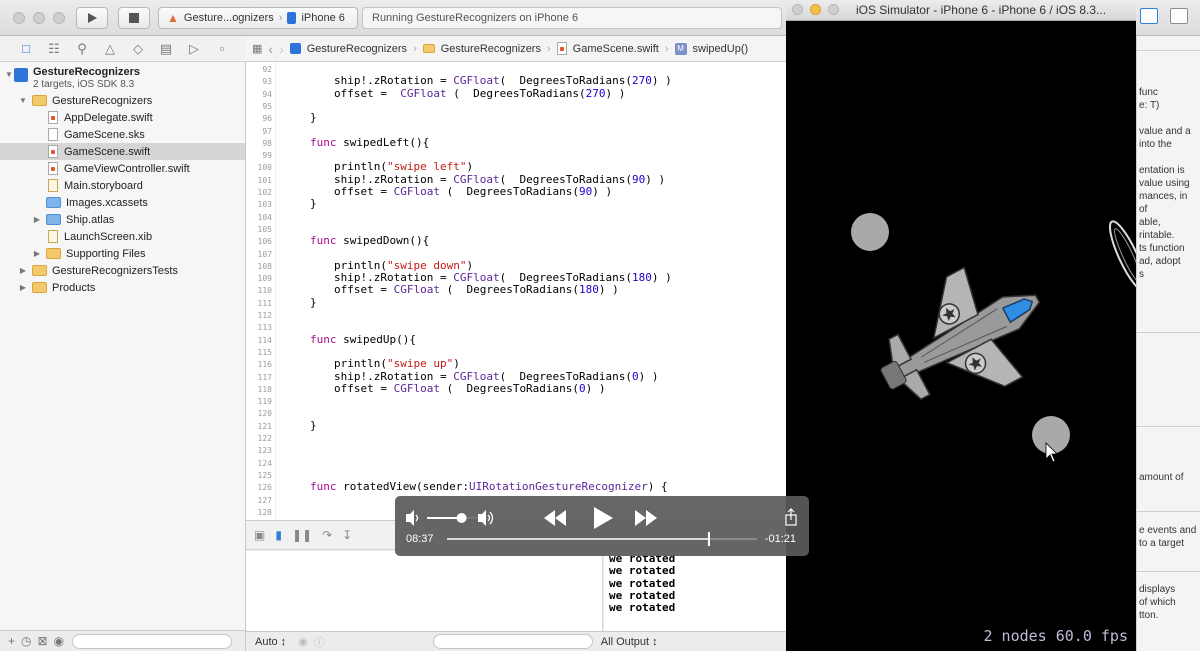 This screenshot has width=1200, height=651. What do you see at coordinates (107, 202) in the screenshot?
I see `tree-item-label: Images.xcassets` at bounding box center [107, 202].